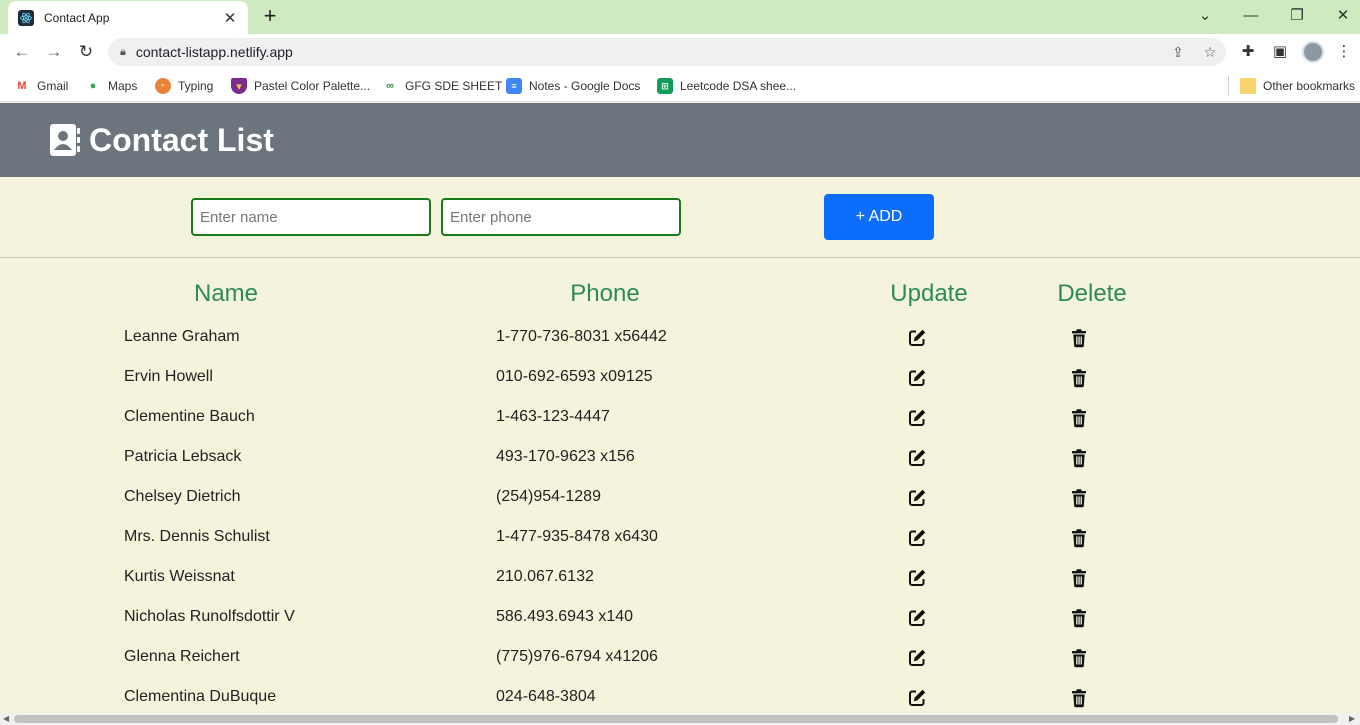 The image size is (1360, 725). What do you see at coordinates (1352, 719) in the screenshot?
I see `scroll-right-icon: ▶` at bounding box center [1352, 719].